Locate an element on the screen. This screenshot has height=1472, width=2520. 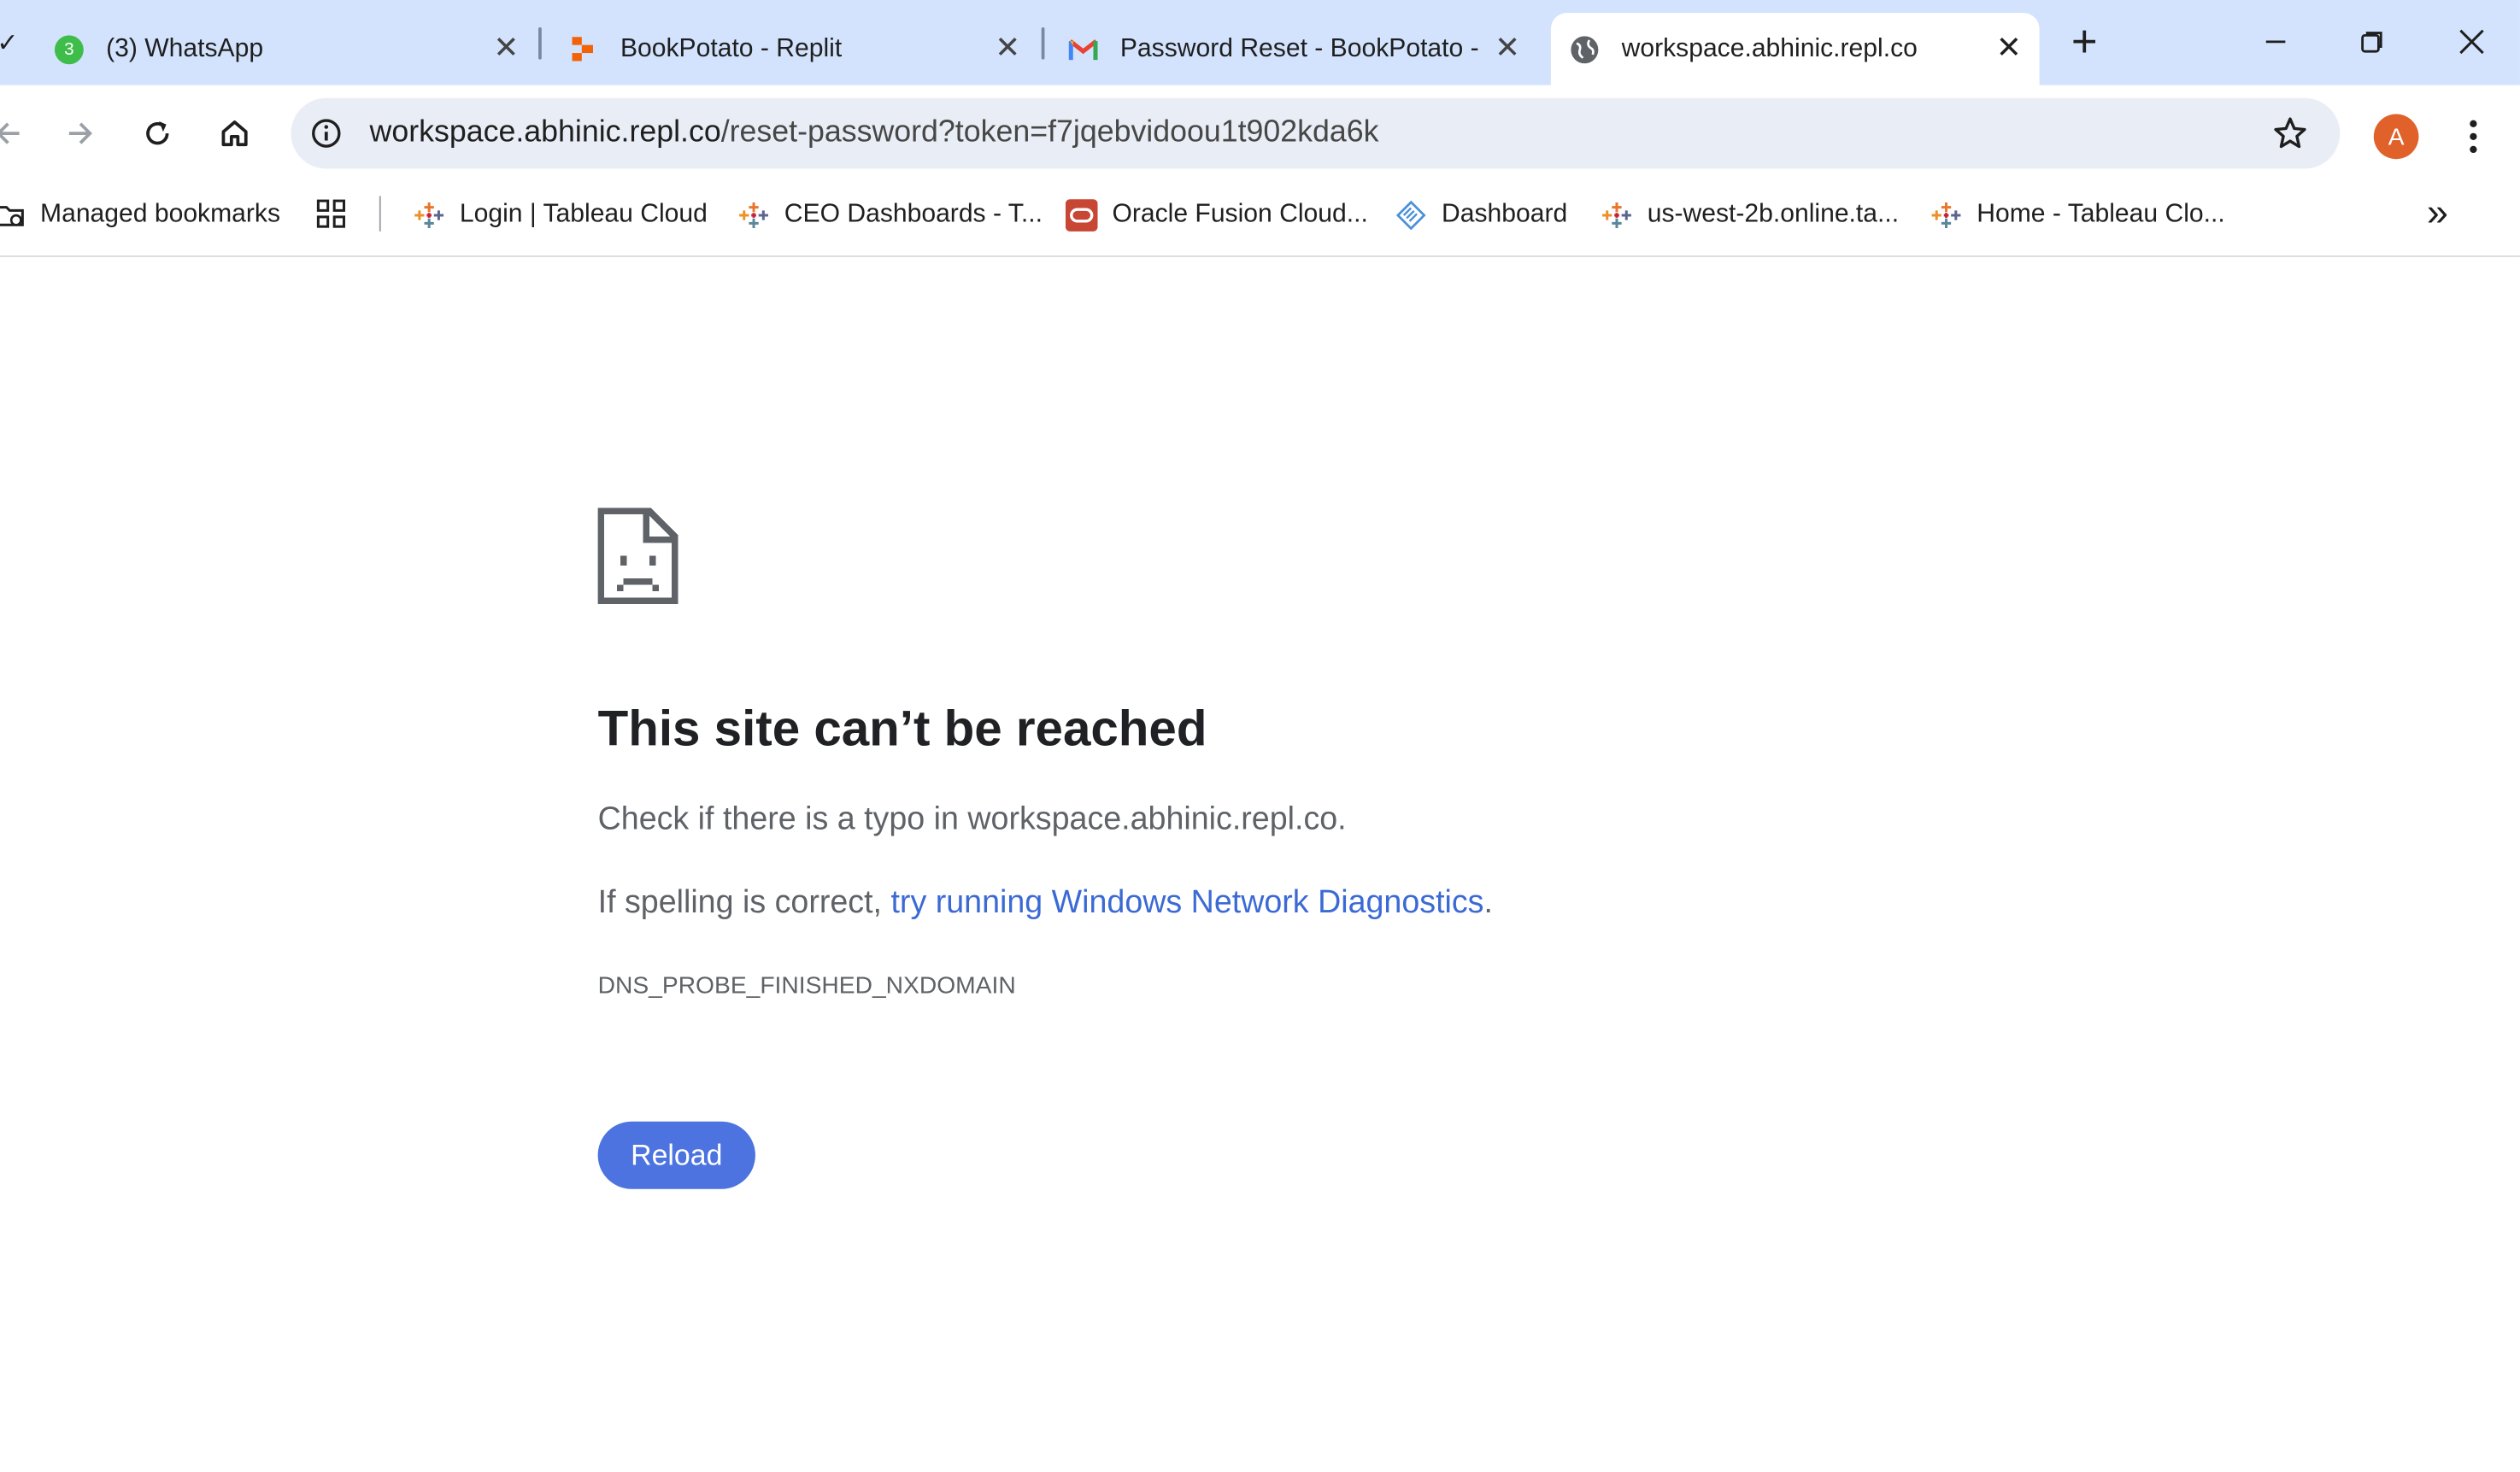
tab-title: BookPotato - Replit is located at coordinates (731, 48).